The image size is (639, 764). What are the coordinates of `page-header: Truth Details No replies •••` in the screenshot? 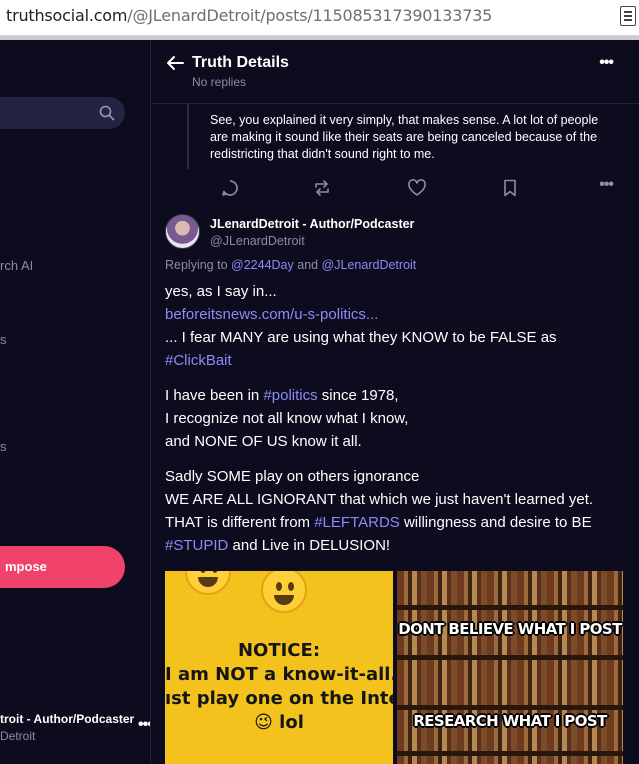 It's located at (395, 72).